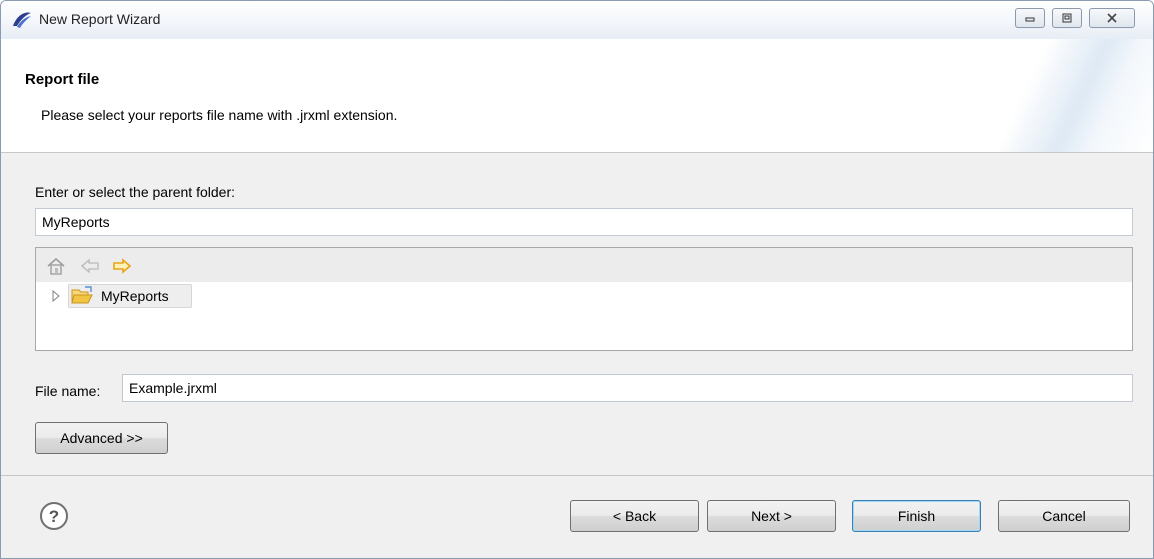  What do you see at coordinates (22, 20) in the screenshot?
I see `eclipse-swoosh-icon` at bounding box center [22, 20].